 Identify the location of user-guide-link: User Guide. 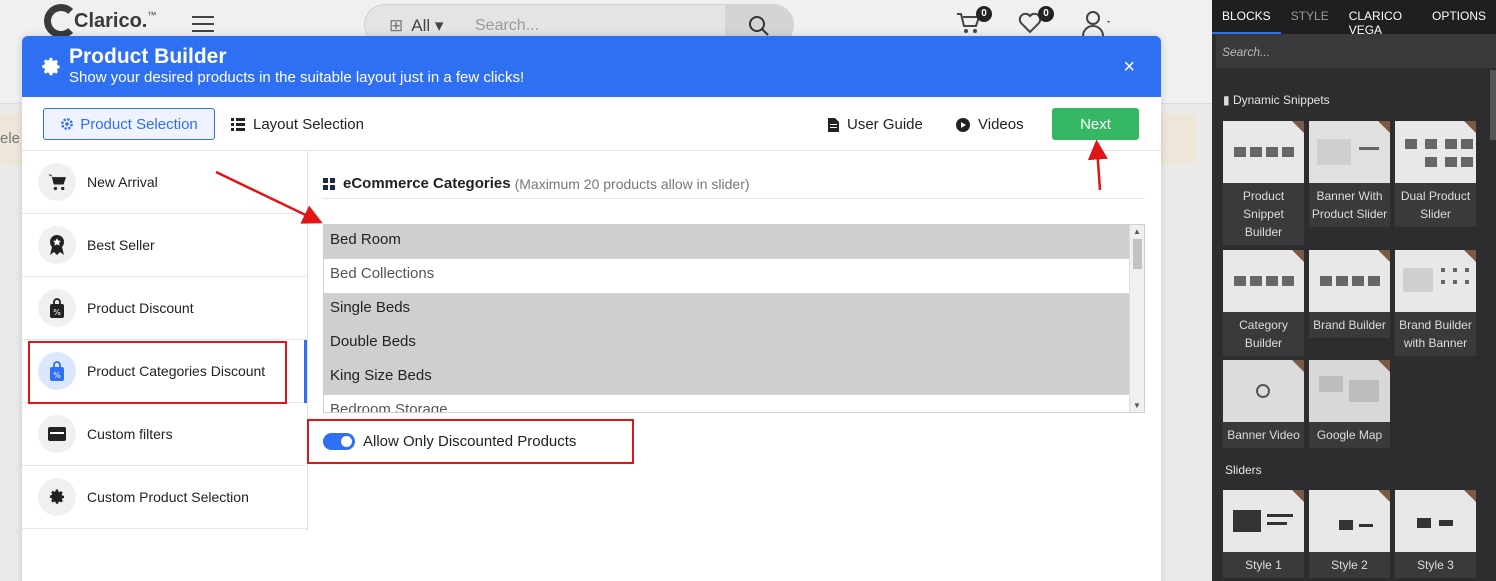
(875, 124).